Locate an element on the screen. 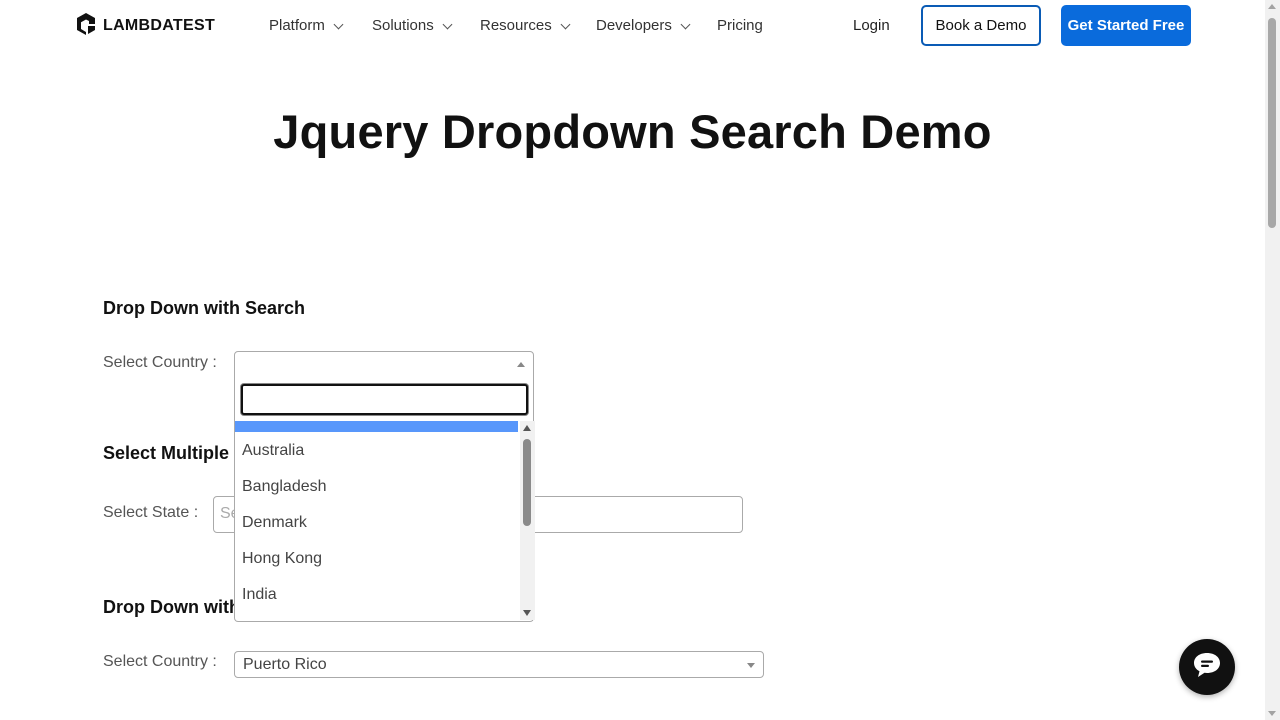  nav-developers: Developers is located at coordinates (643, 25).